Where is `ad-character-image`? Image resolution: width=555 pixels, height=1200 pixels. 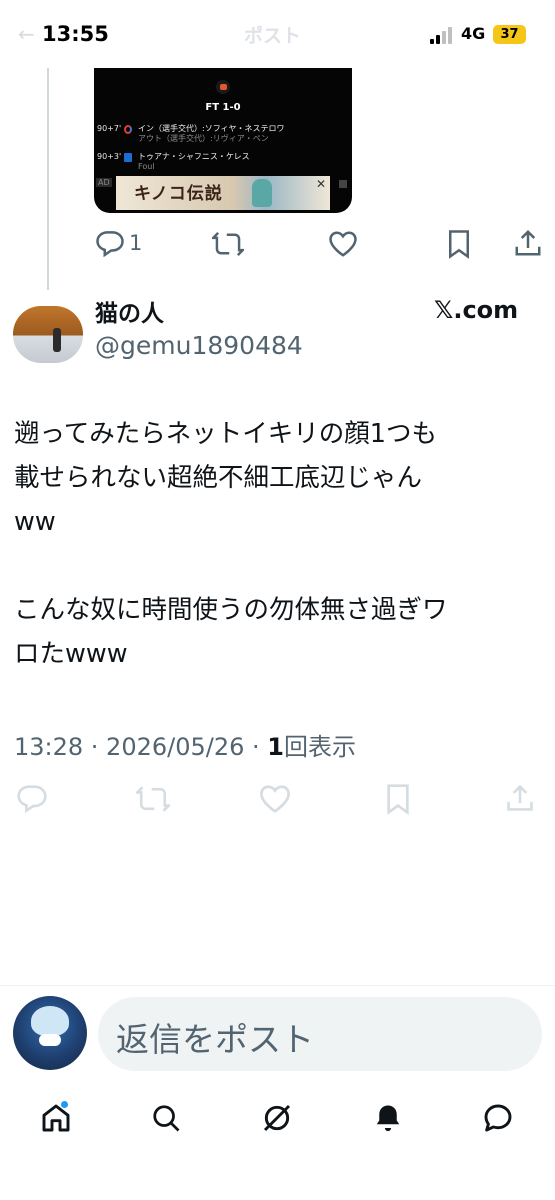
ad-character-image is located at coordinates (262, 193).